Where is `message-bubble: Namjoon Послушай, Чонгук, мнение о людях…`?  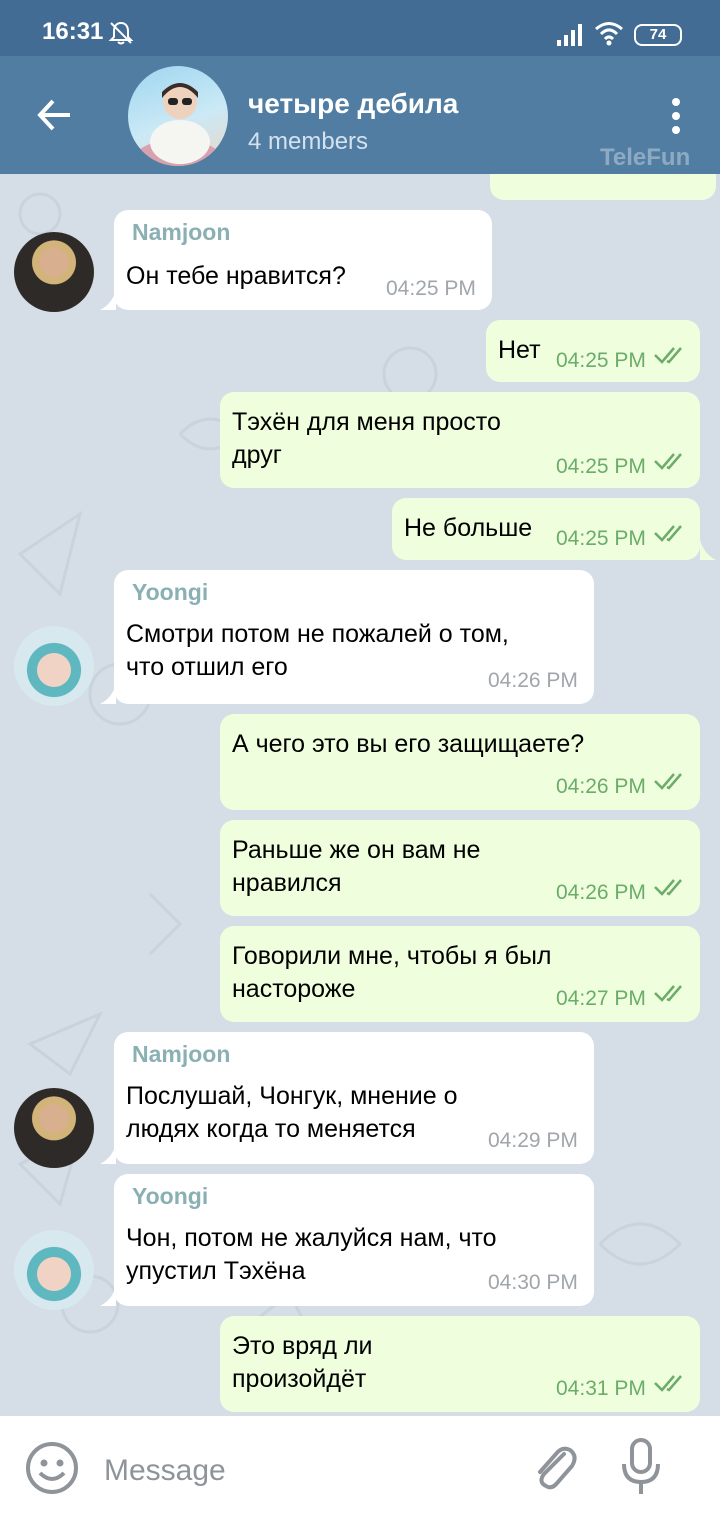
message-bubble: Namjoon Послушай, Чонгук, мнение о людях… is located at coordinates (354, 1098).